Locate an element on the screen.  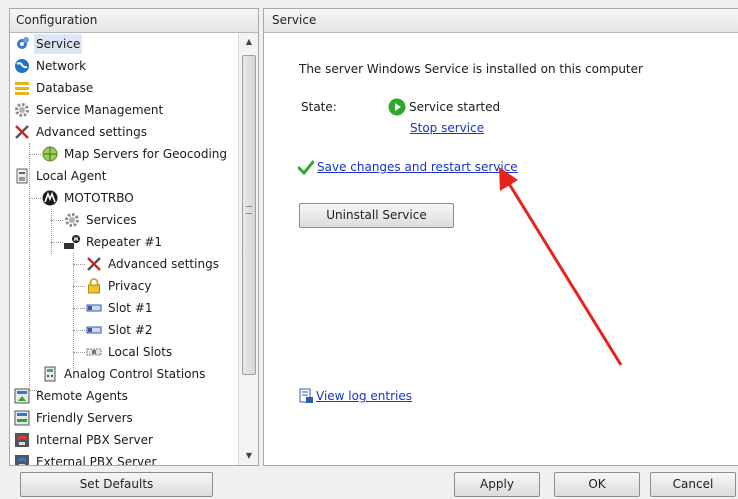
local-agent-icon is located at coordinates (22, 176).